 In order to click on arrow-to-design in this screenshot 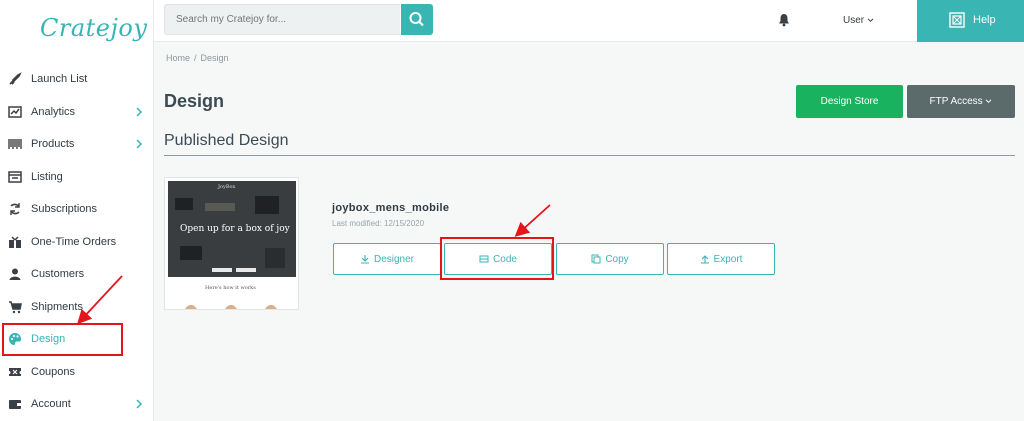, I will do `click(100, 300)`.